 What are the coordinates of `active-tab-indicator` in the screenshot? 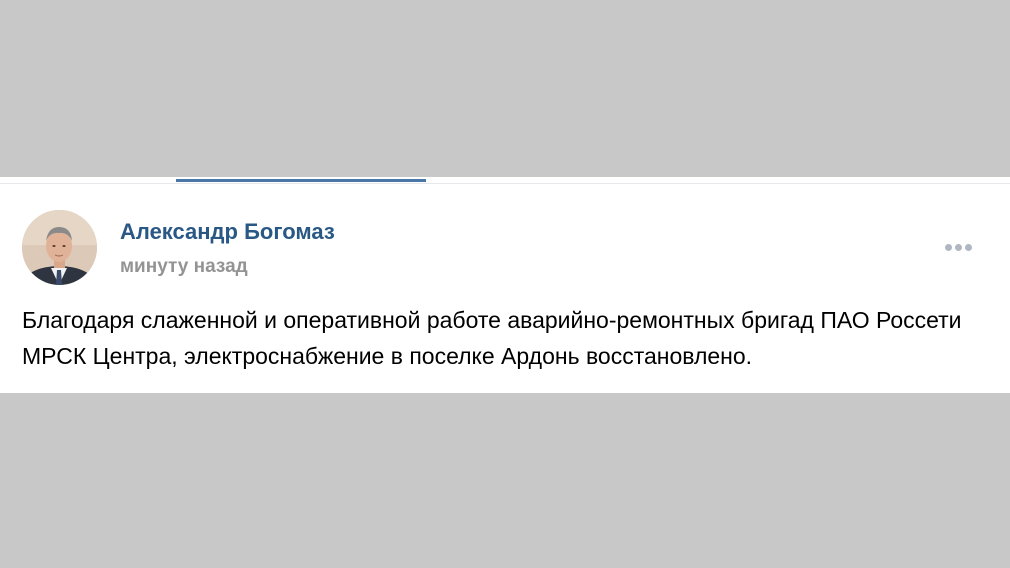 It's located at (301, 180).